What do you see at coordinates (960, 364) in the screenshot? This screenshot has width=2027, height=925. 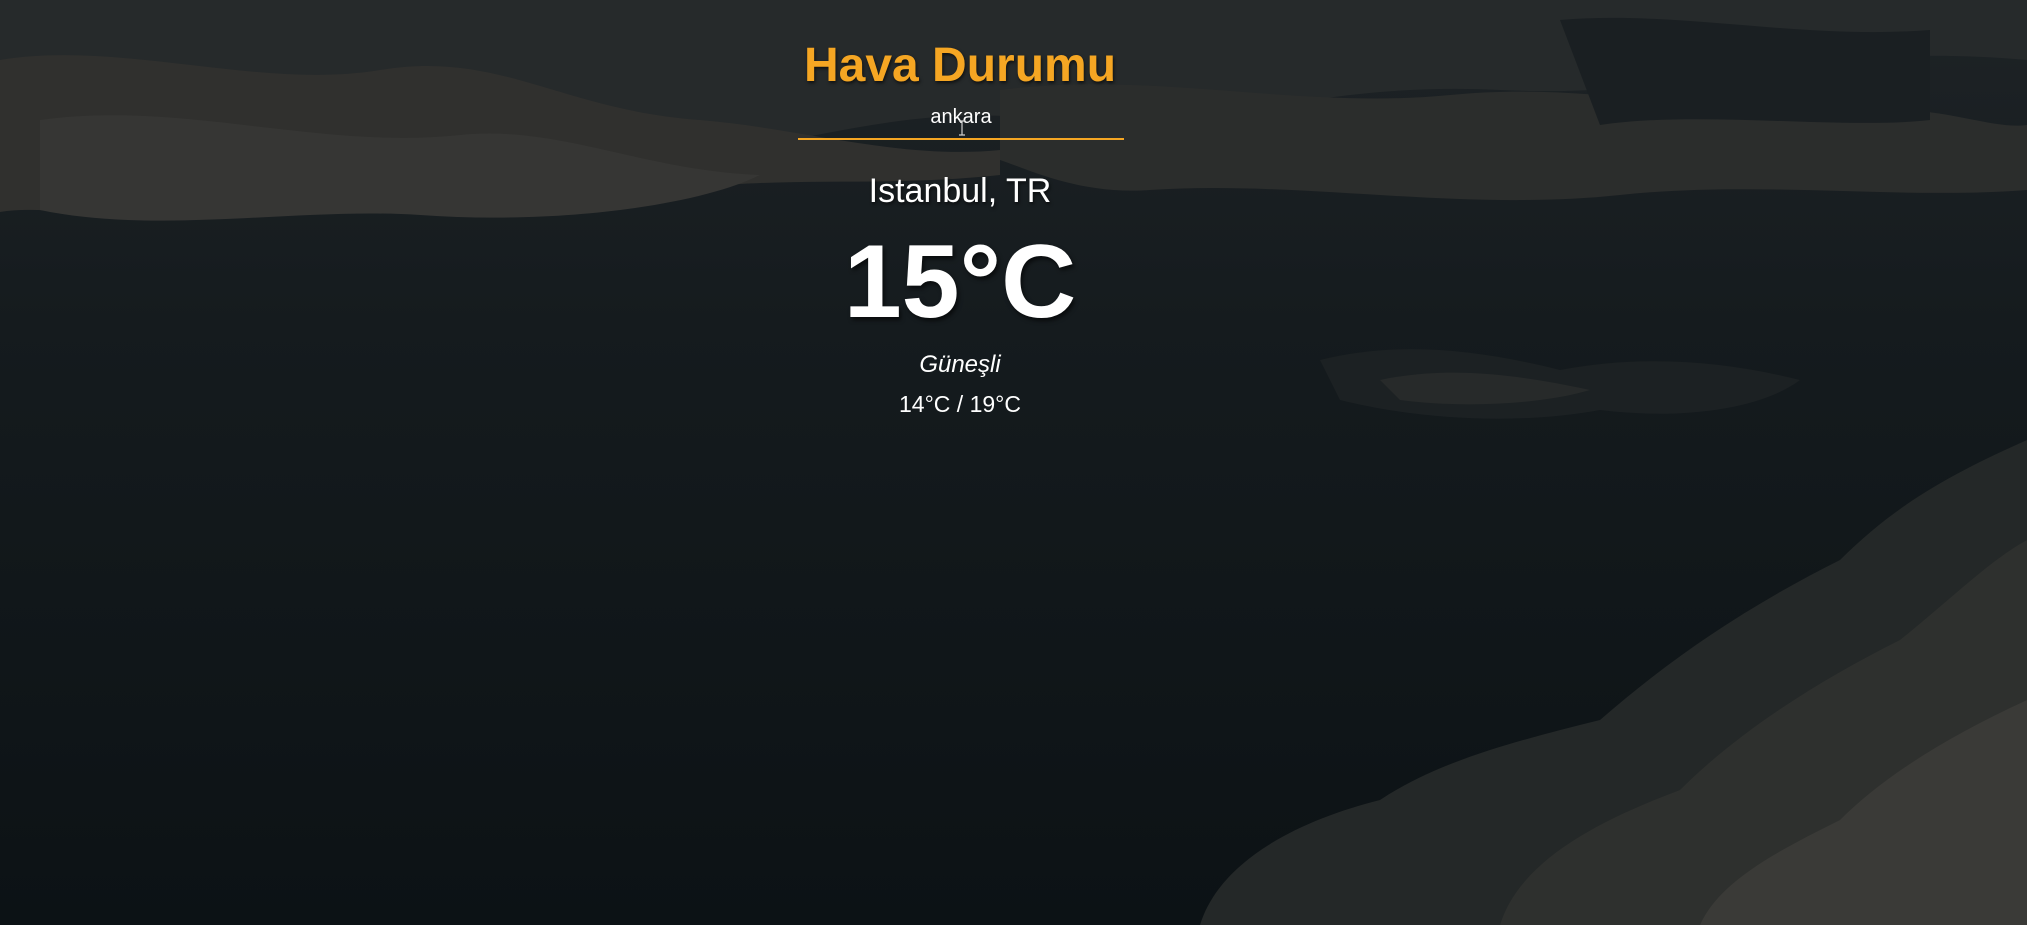 I see `weather-description: Güneşli` at bounding box center [960, 364].